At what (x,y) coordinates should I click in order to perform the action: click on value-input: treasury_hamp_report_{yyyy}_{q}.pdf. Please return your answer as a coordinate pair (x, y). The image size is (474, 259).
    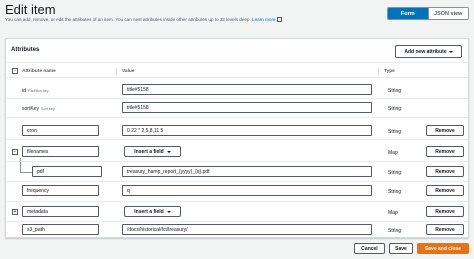
    Looking at the image, I should click on (247, 171).